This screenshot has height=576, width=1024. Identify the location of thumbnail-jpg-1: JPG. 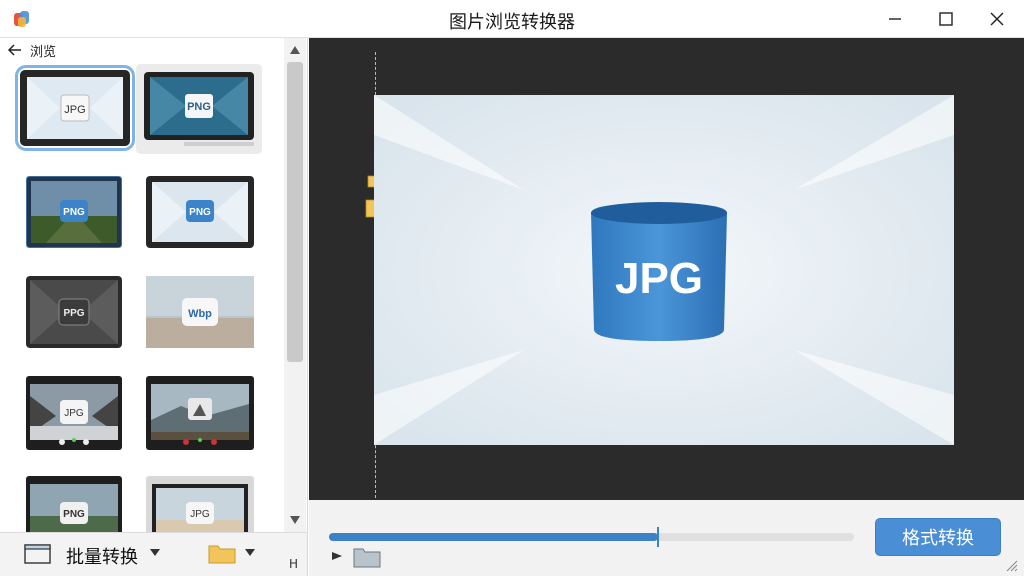
(75, 108).